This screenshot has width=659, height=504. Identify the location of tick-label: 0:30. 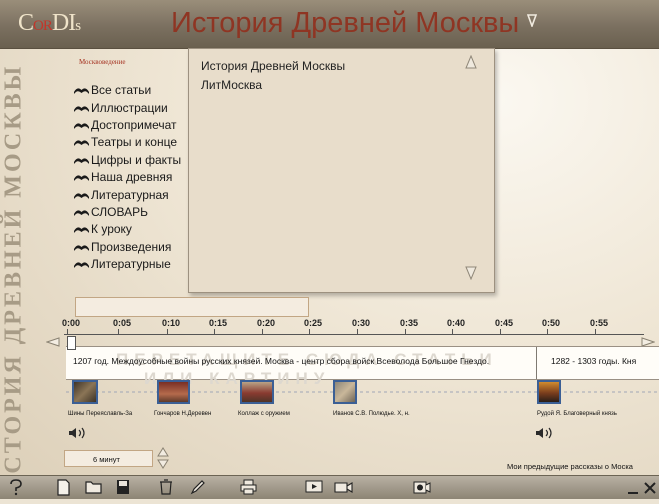
(361, 323).